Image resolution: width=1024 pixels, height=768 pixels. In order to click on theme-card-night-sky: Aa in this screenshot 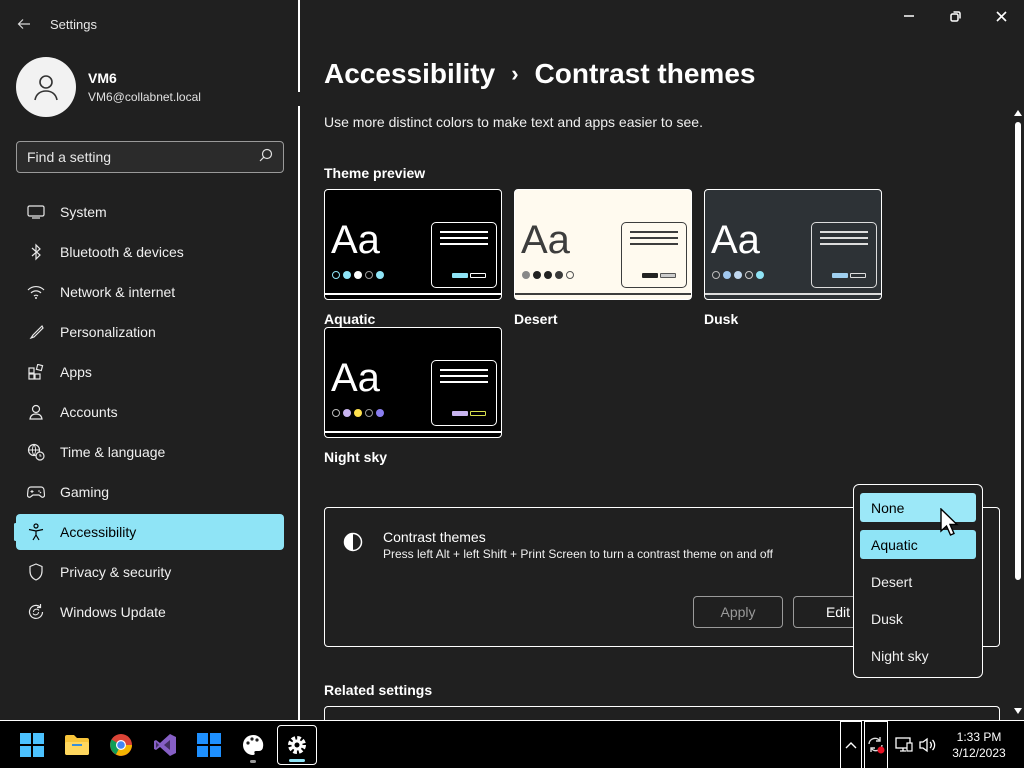, I will do `click(413, 382)`.